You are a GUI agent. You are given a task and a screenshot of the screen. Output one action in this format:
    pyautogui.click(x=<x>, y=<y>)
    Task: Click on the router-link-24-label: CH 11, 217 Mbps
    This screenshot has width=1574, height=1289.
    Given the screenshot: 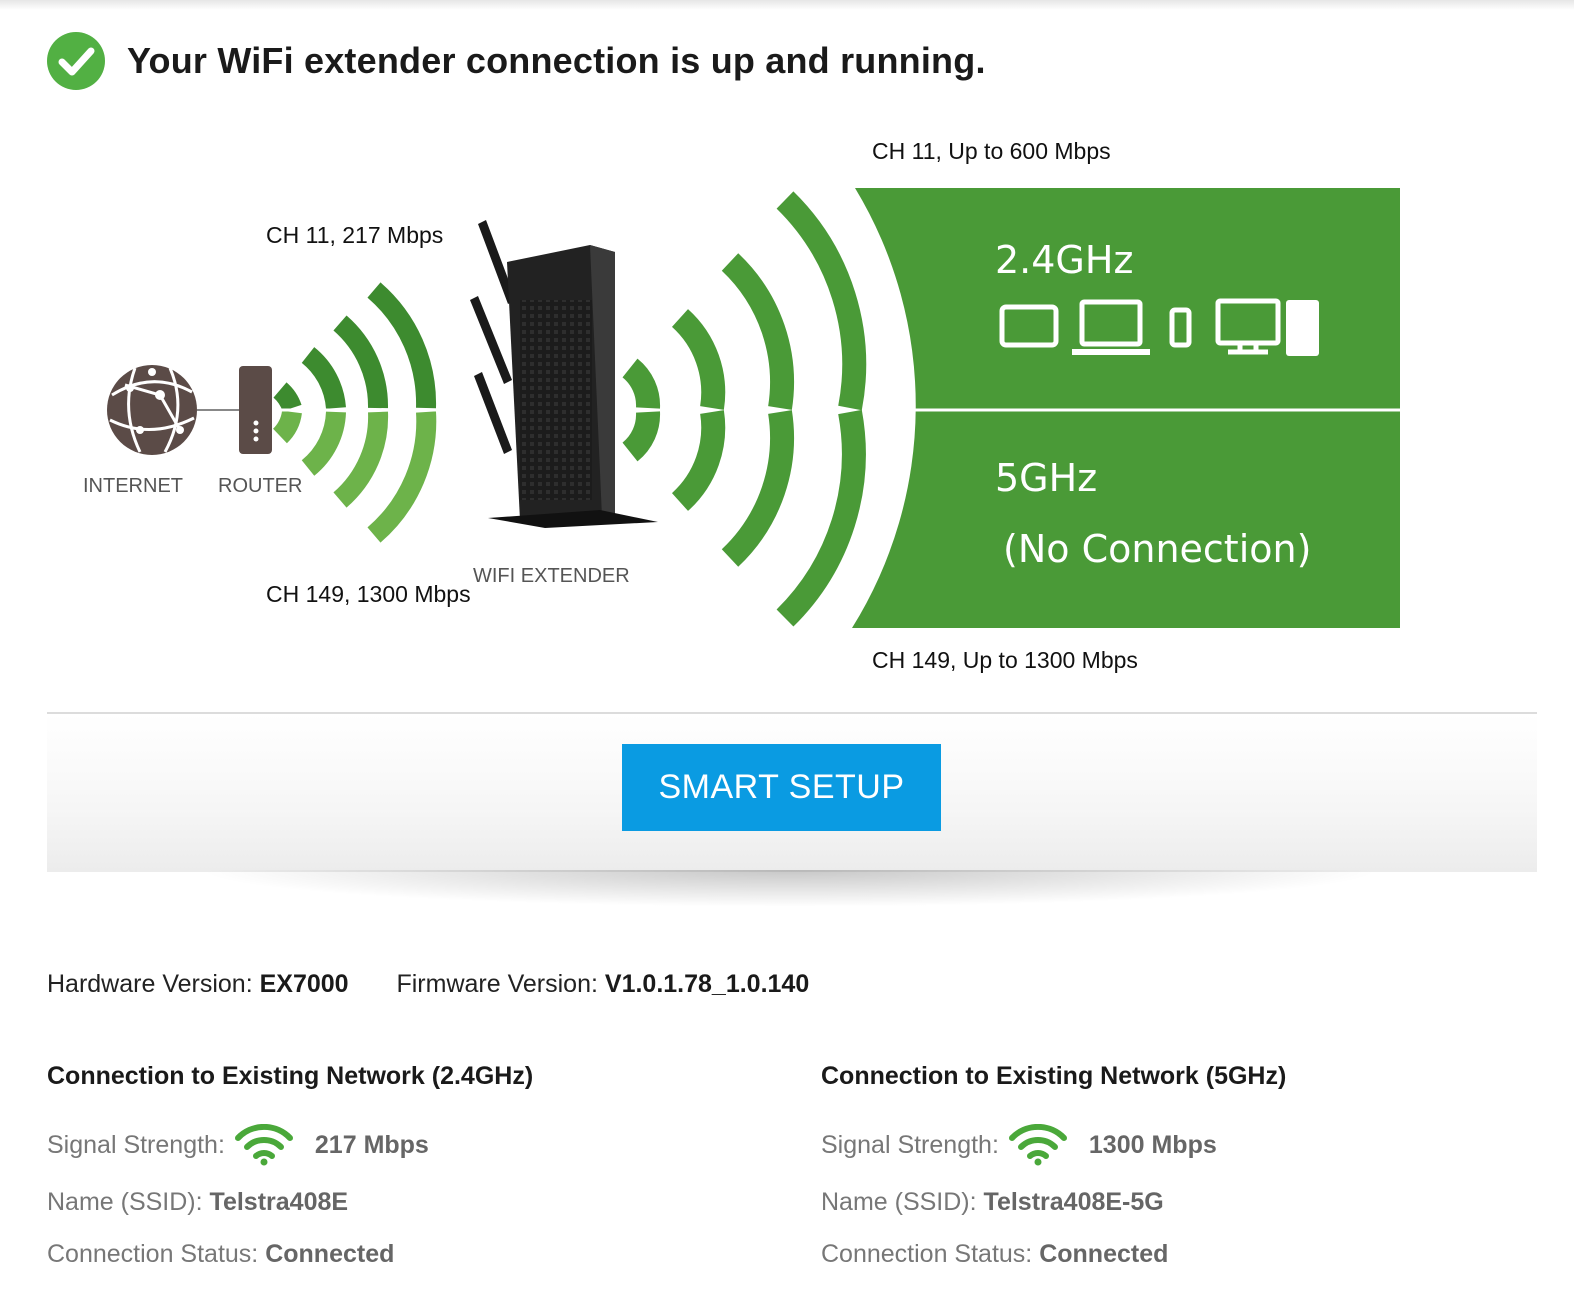 What is the action you would take?
    pyautogui.click(x=355, y=235)
    